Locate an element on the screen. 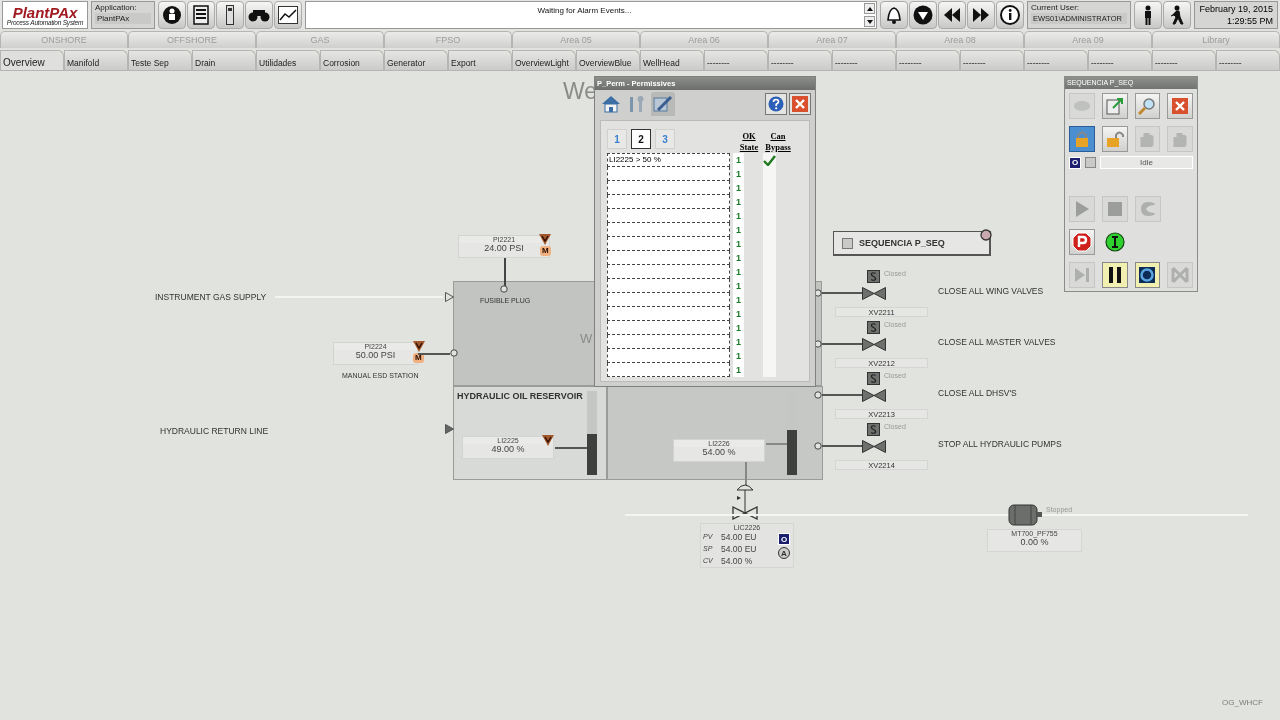 Image resolution: width=1280 pixels, height=720 pixels. help-button is located at coordinates (776, 104).